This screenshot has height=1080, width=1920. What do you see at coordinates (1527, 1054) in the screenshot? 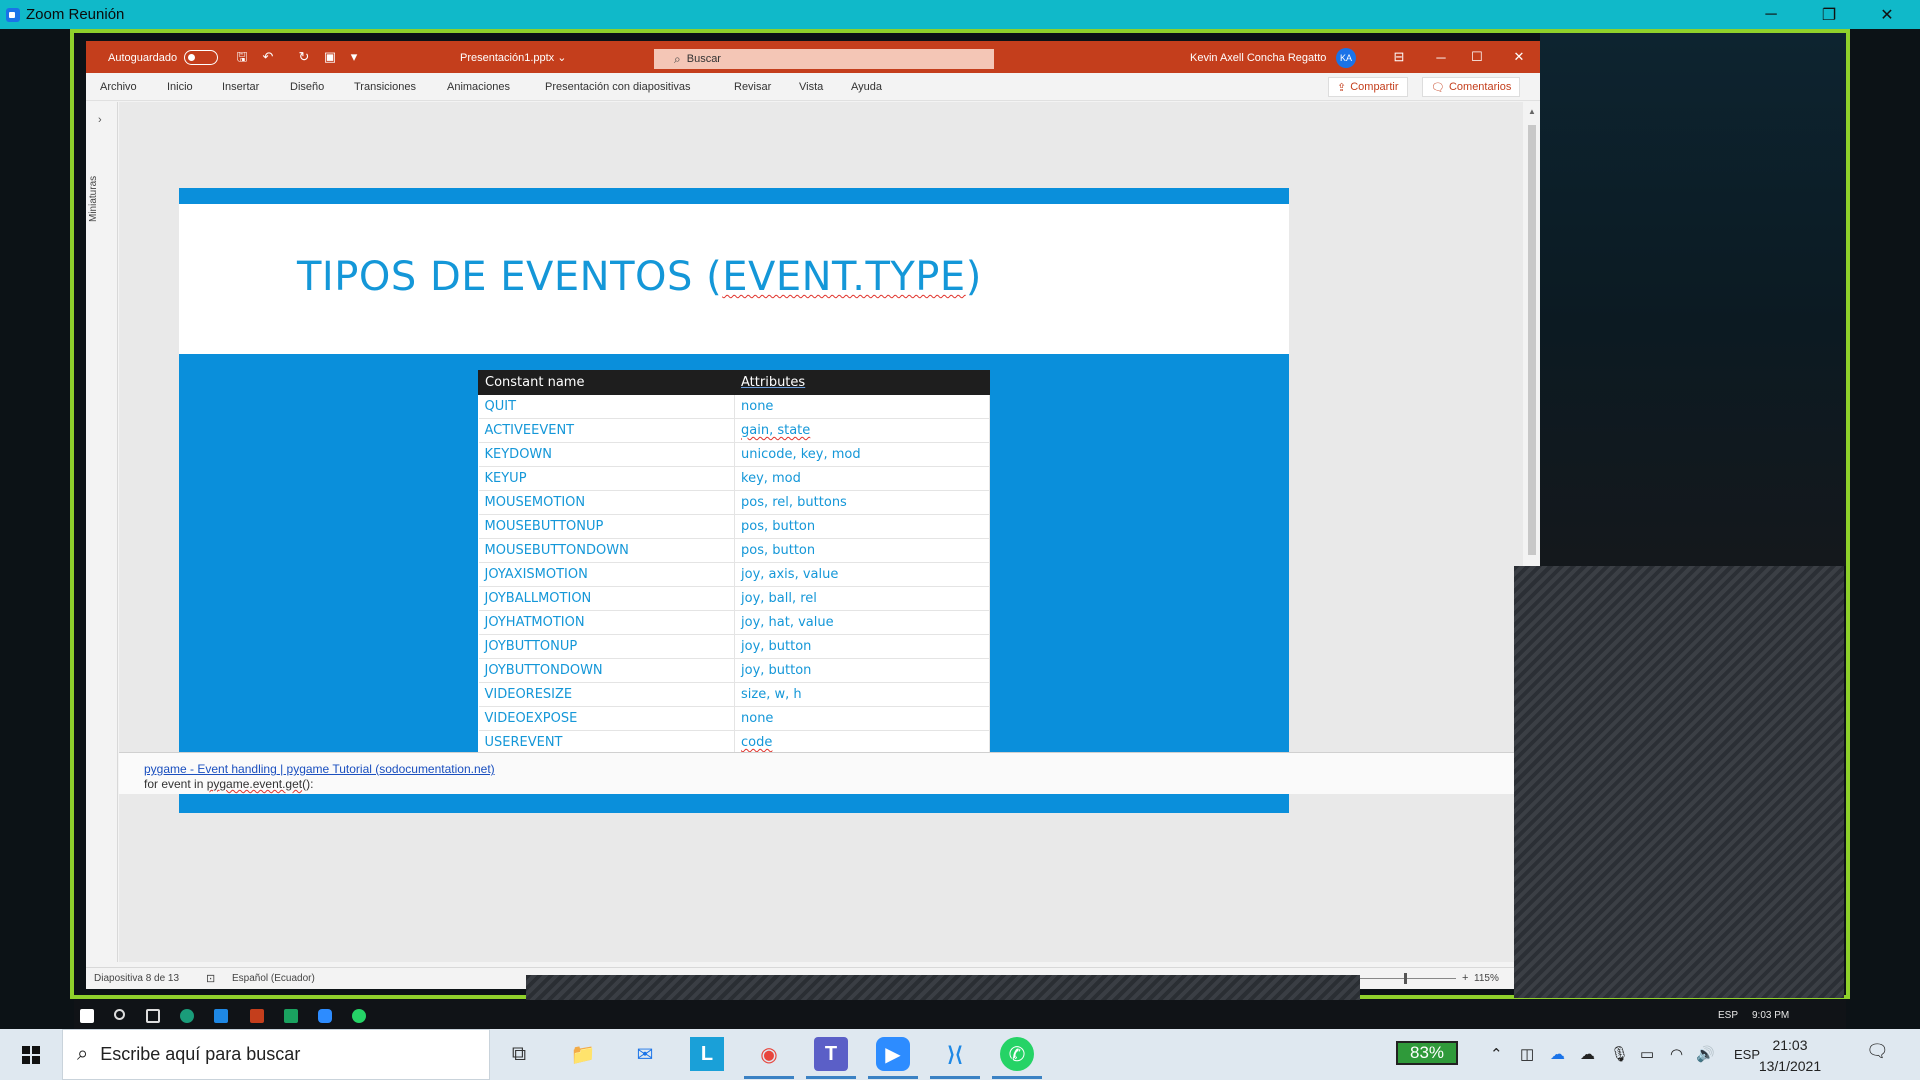
I see `meet-now-icon: ◫` at bounding box center [1527, 1054].